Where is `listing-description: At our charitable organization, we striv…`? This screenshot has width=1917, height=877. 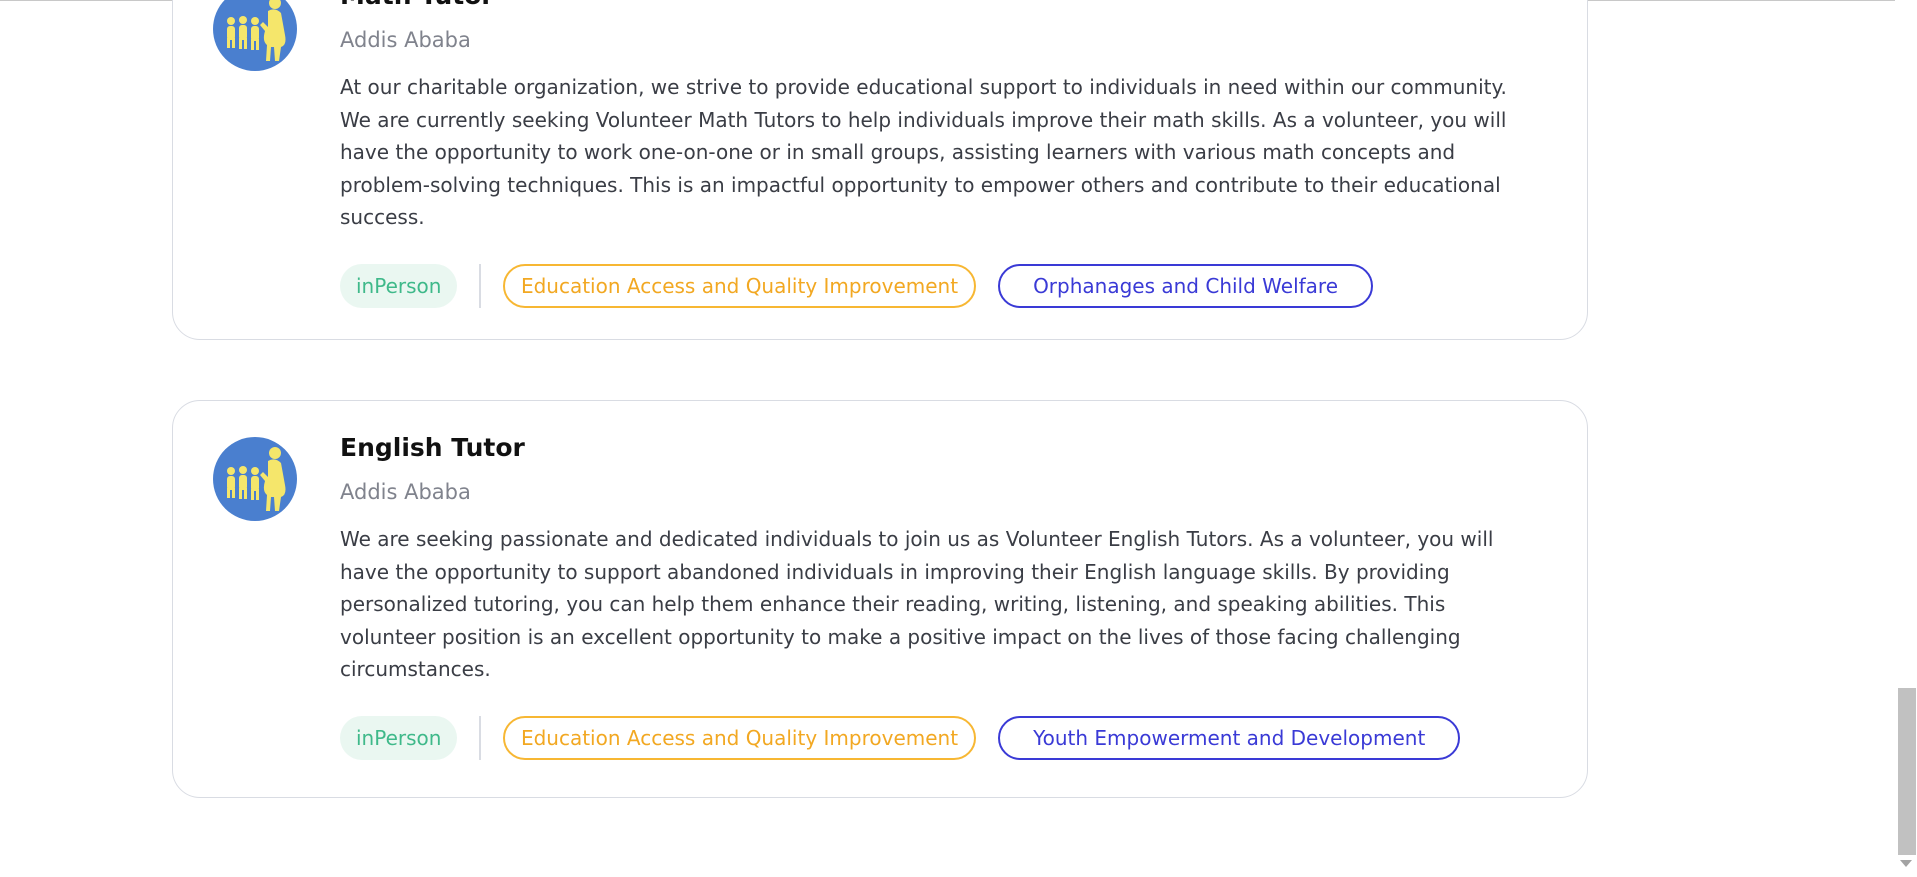
listing-description: At our charitable organization, we striv… is located at coordinates (923, 152).